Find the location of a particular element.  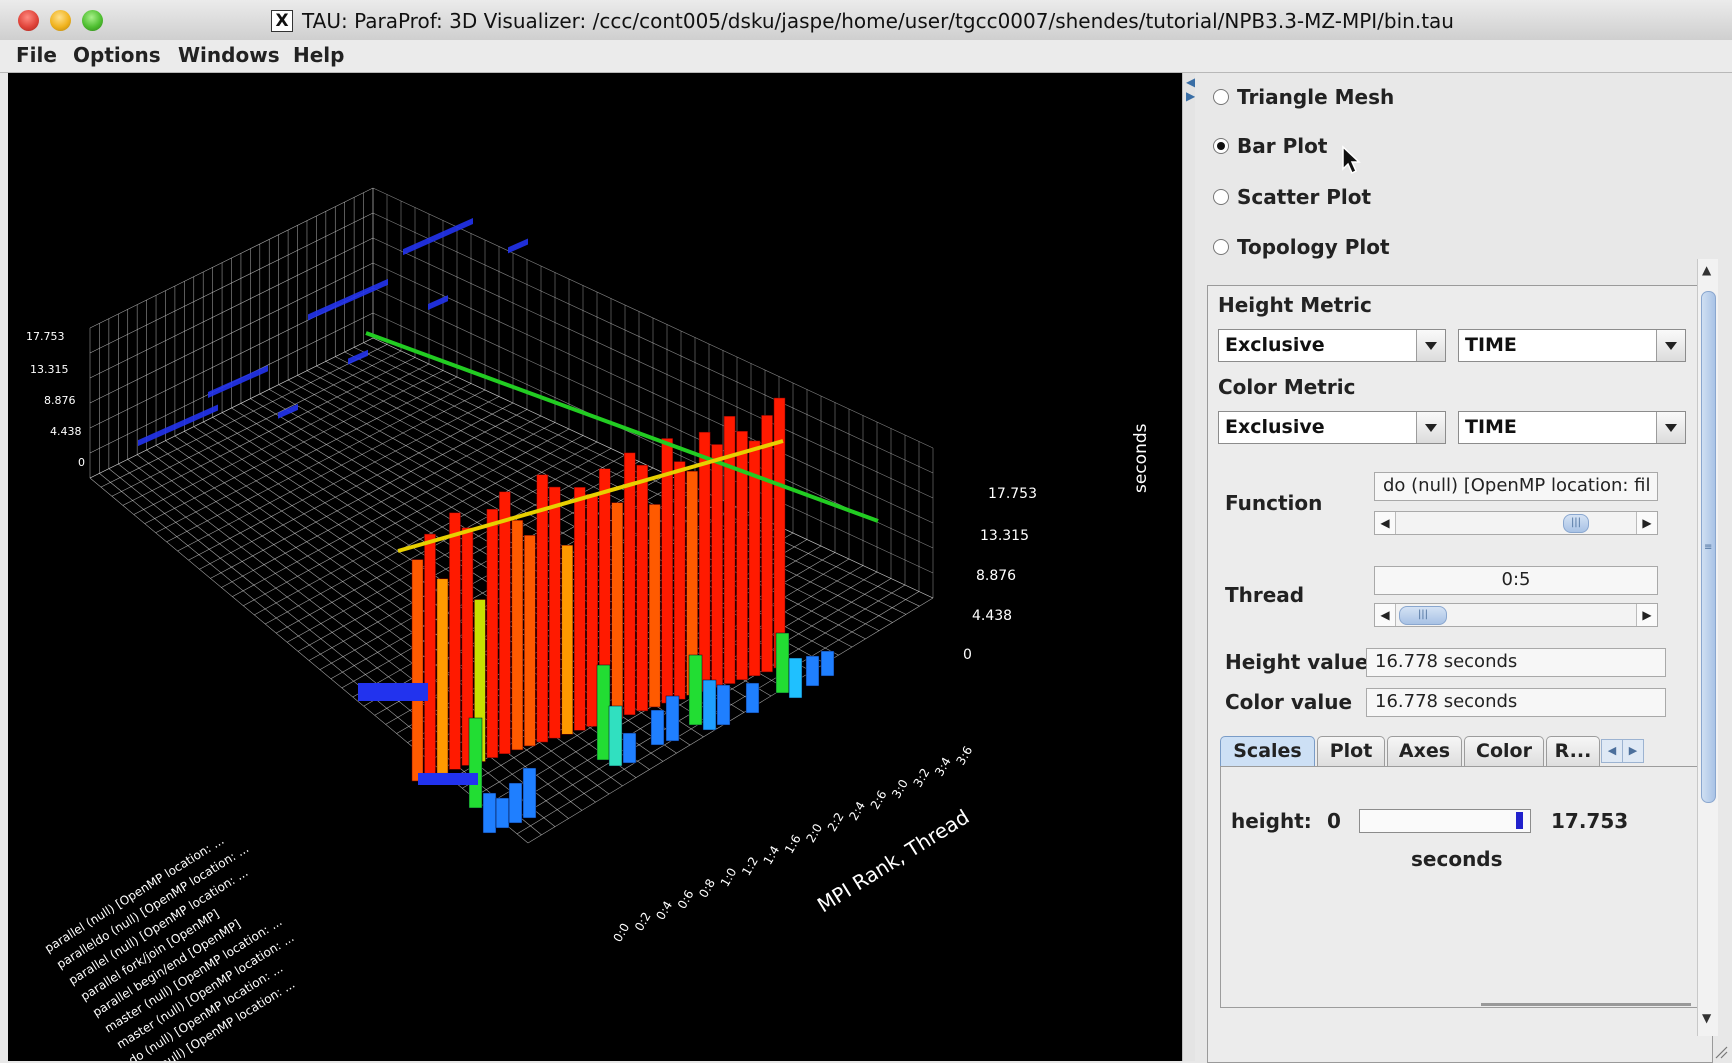

color-metric-label: Color Metric is located at coordinates (1287, 387).